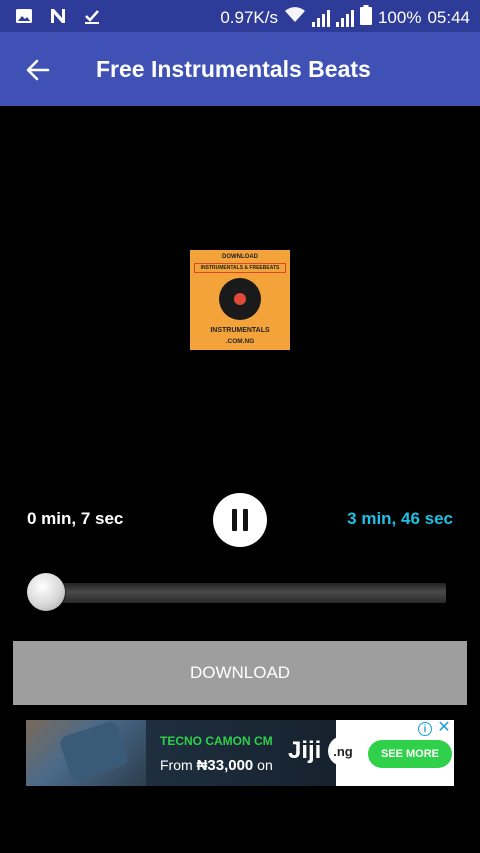  I want to click on artwork-line2: INSTRUMENTALS, so click(240, 330).